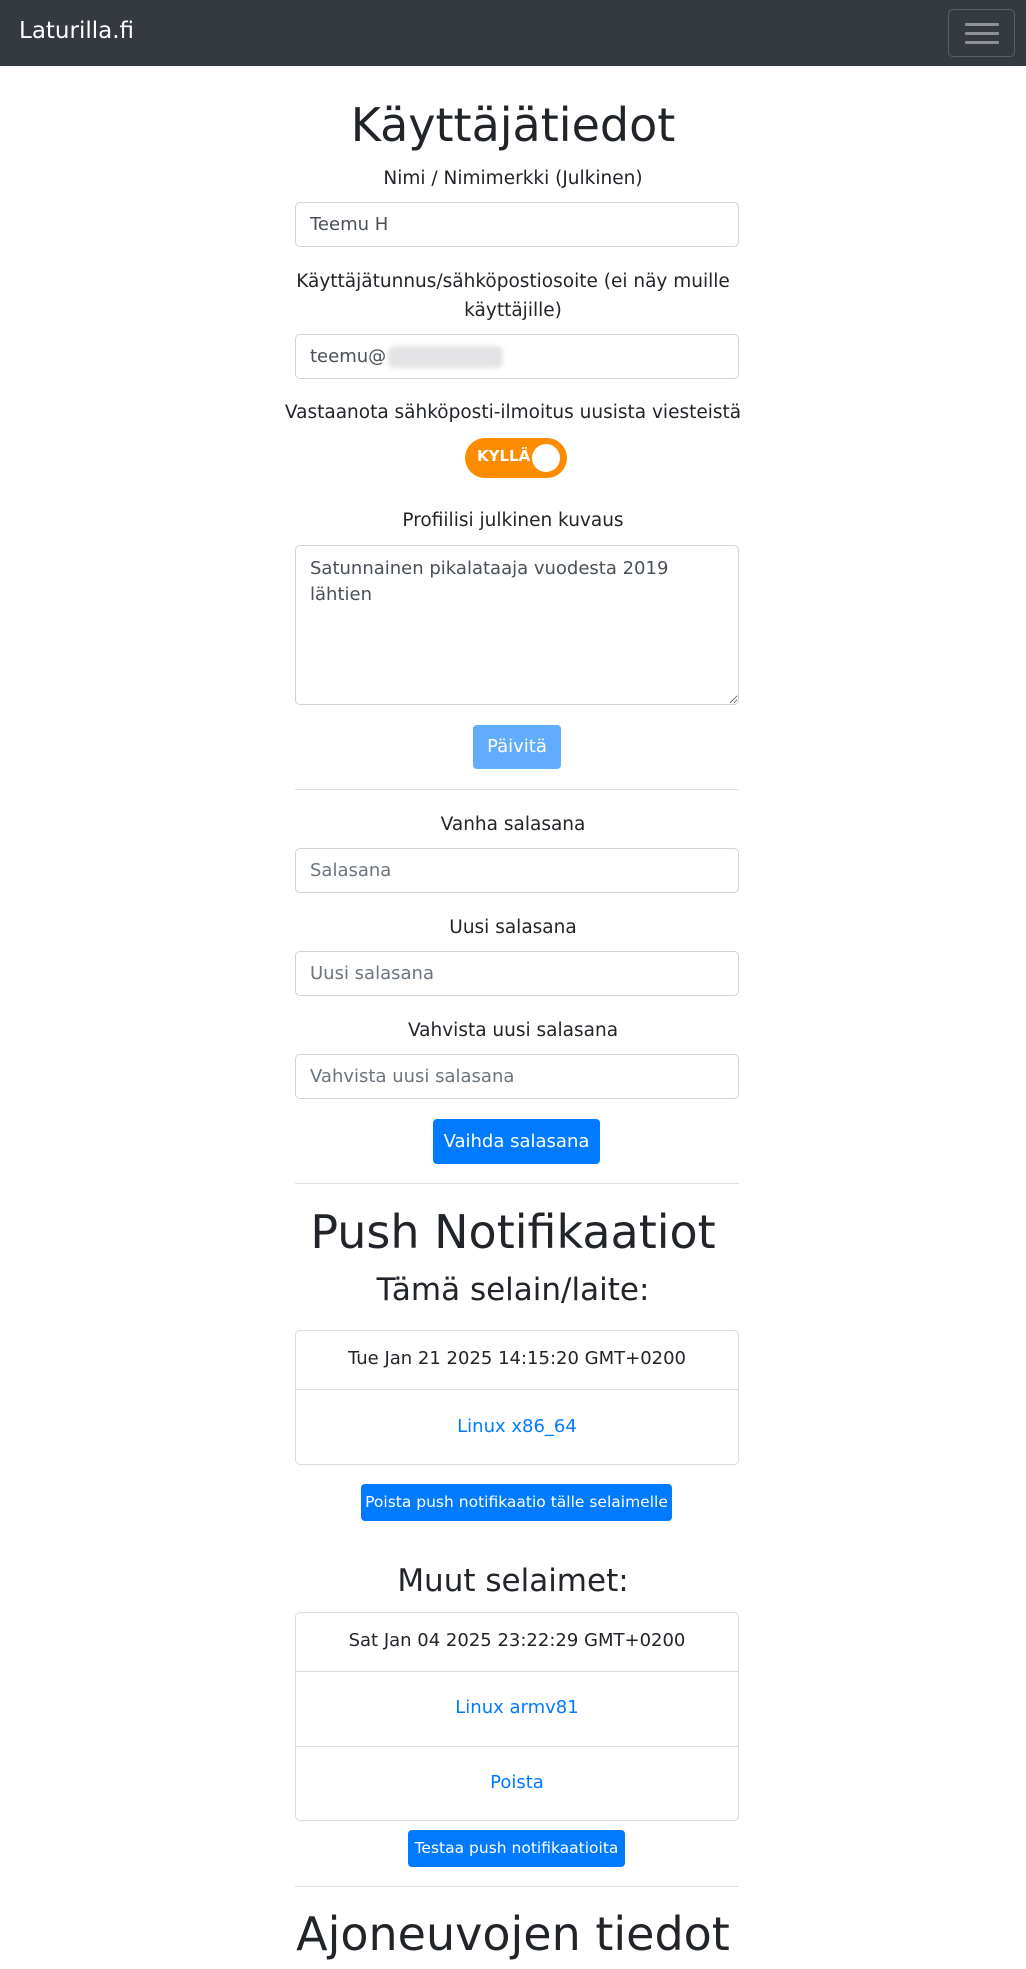 The height and width of the screenshot is (1969, 1026). Describe the element at coordinates (446, 357) in the screenshot. I see `redacted-blur` at that location.